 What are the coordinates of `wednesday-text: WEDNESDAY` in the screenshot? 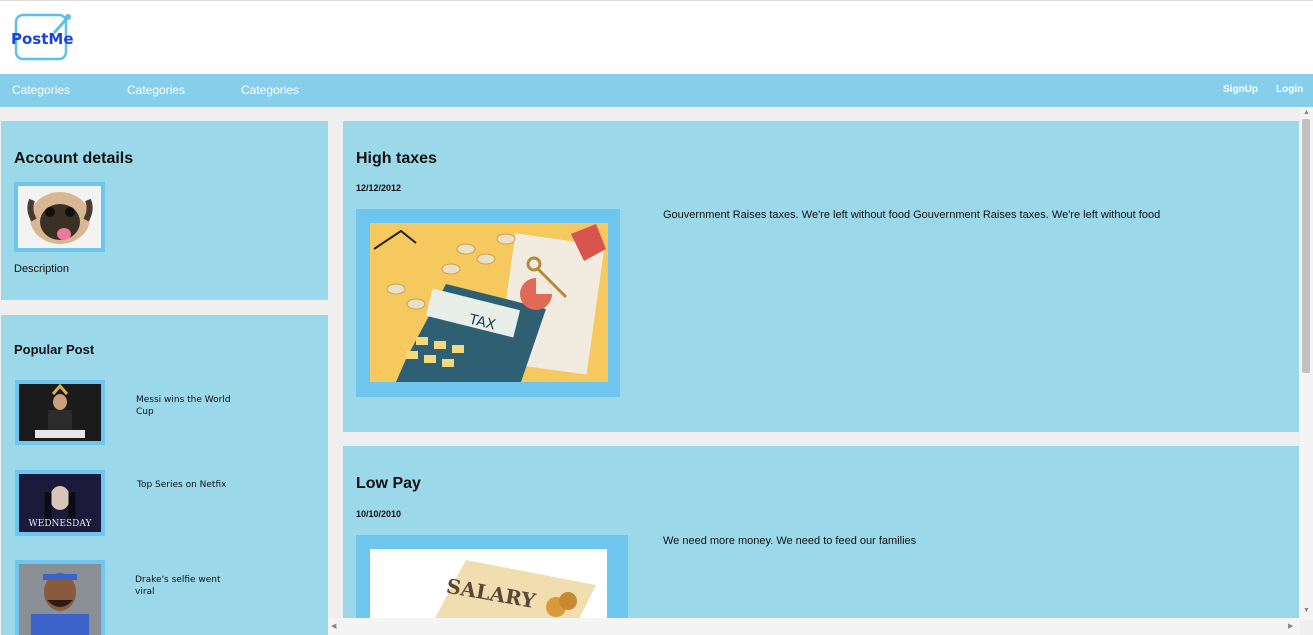 It's located at (61, 524).